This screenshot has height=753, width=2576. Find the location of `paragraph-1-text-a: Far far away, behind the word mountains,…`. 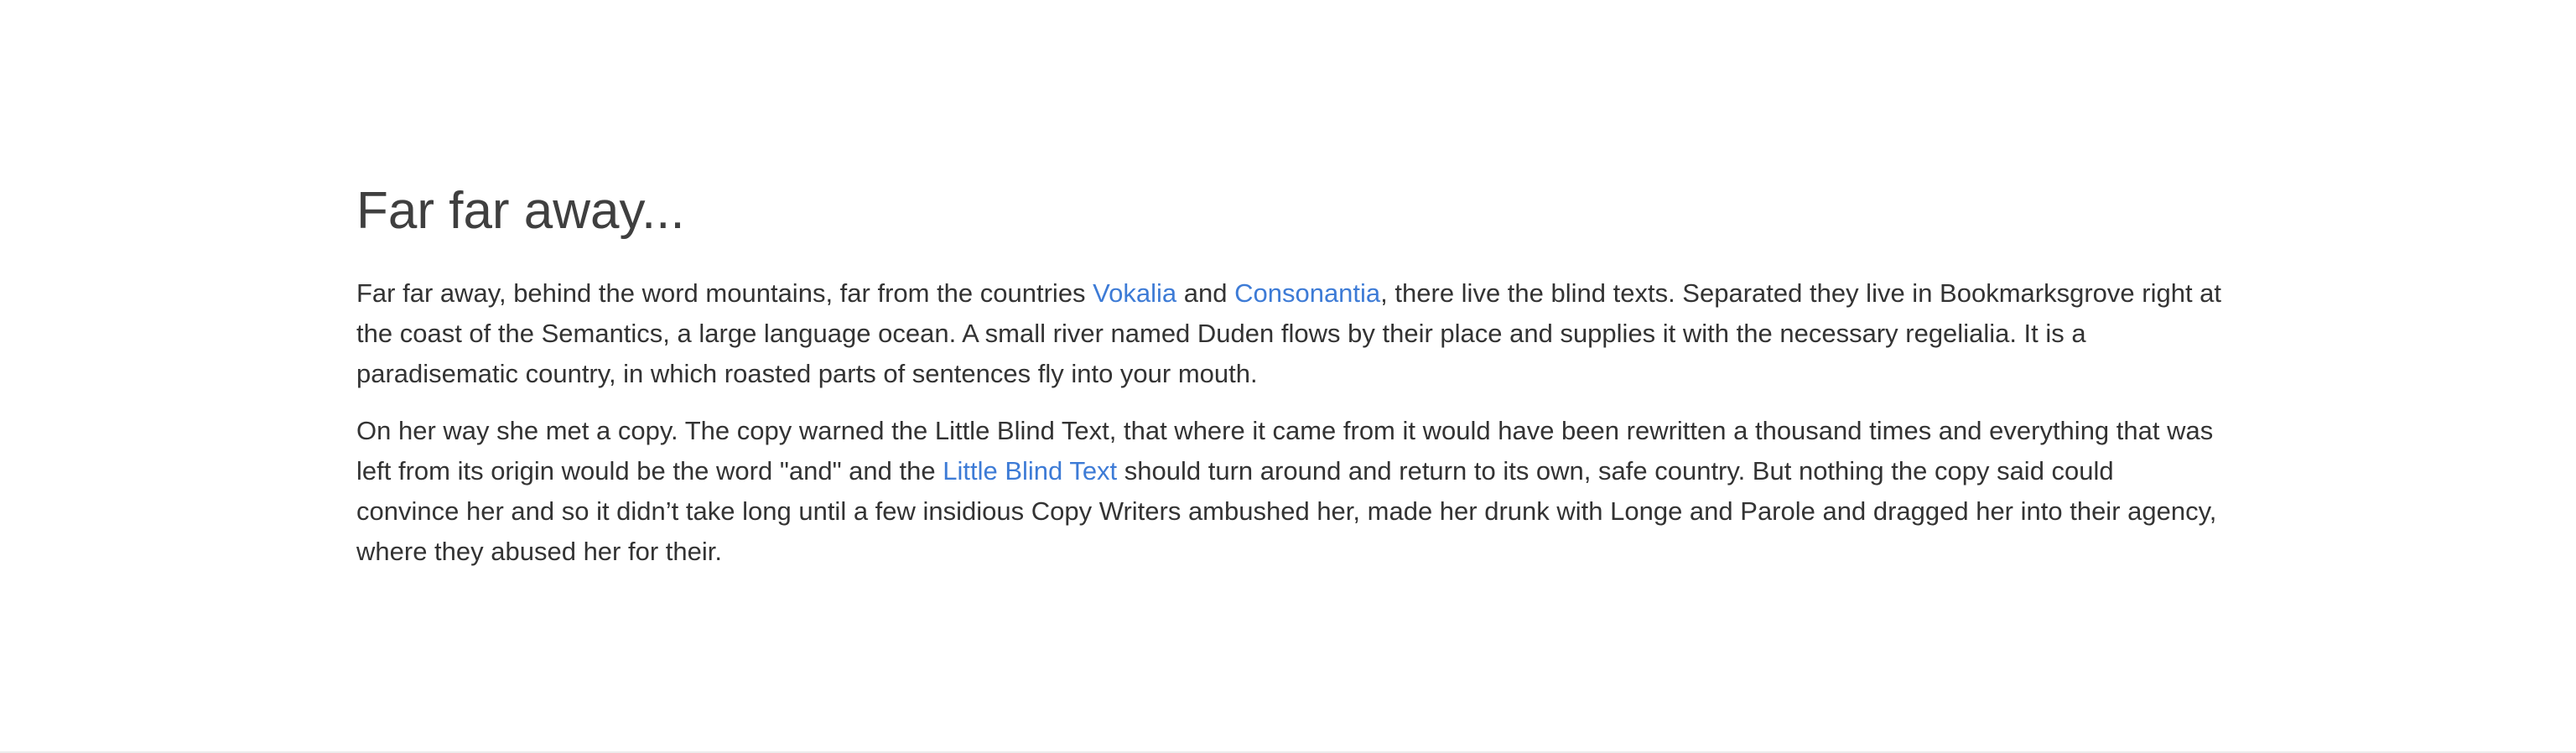

paragraph-1-text-a: Far far away, behind the word mountains,… is located at coordinates (724, 293).